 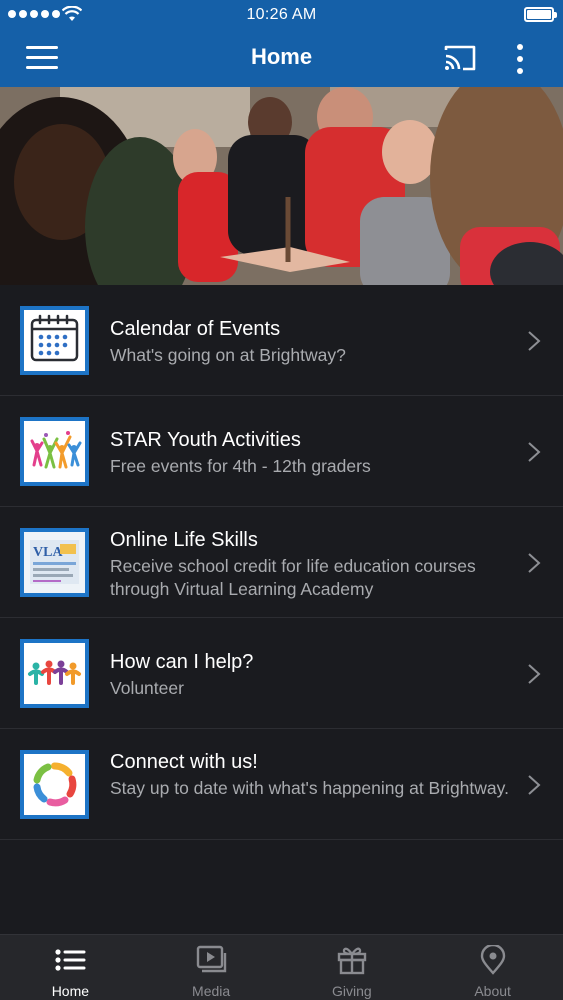 I want to click on tab-label: Home, so click(x=70, y=991).